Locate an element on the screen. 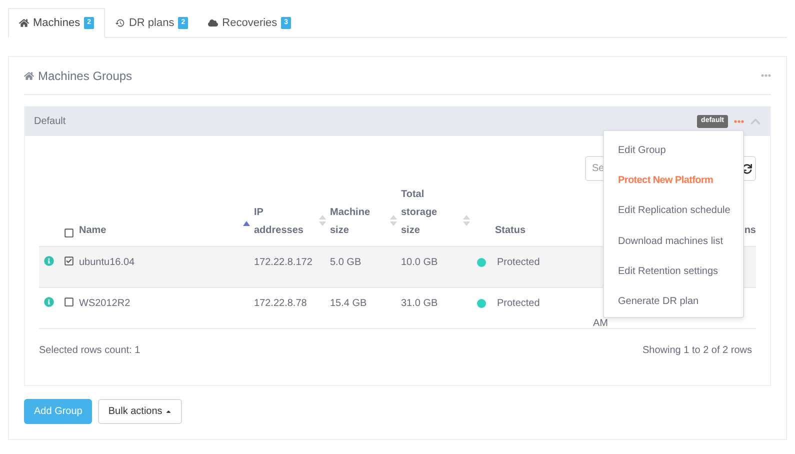 Image resolution: width=795 pixels, height=454 pixels. group-name: Default is located at coordinates (50, 122).